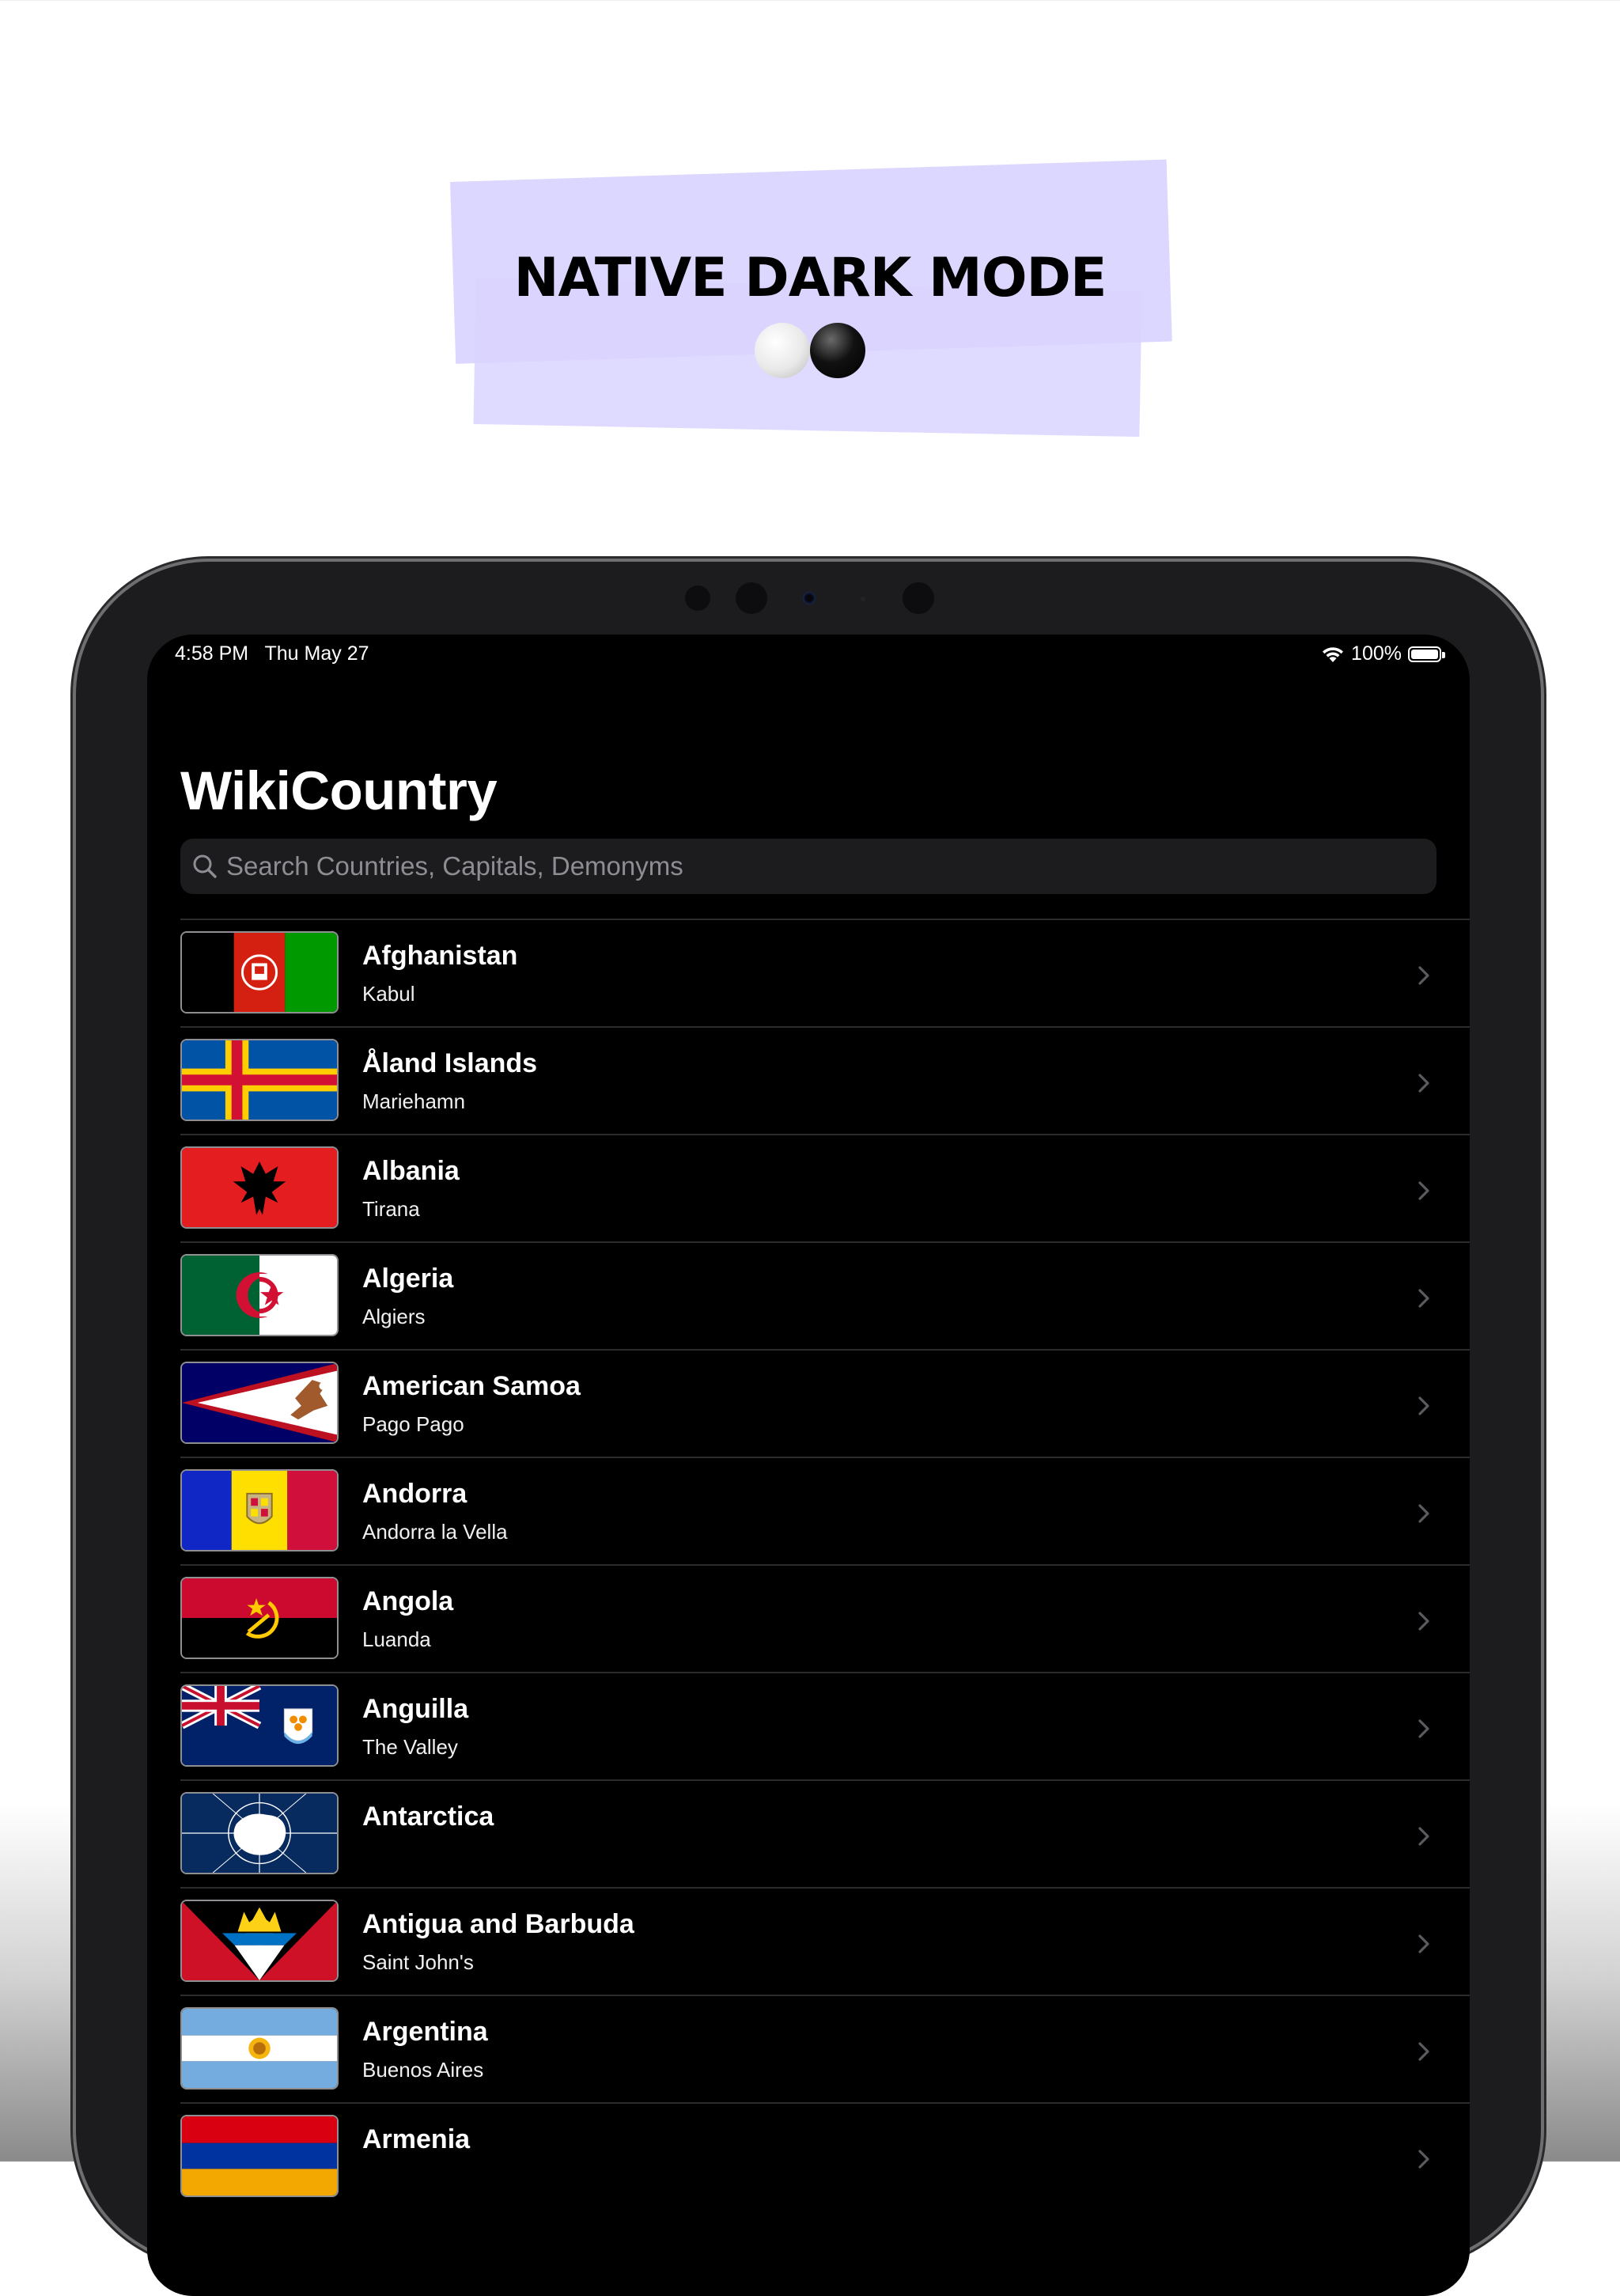  I want to click on country-capital: The Valley, so click(410, 1747).